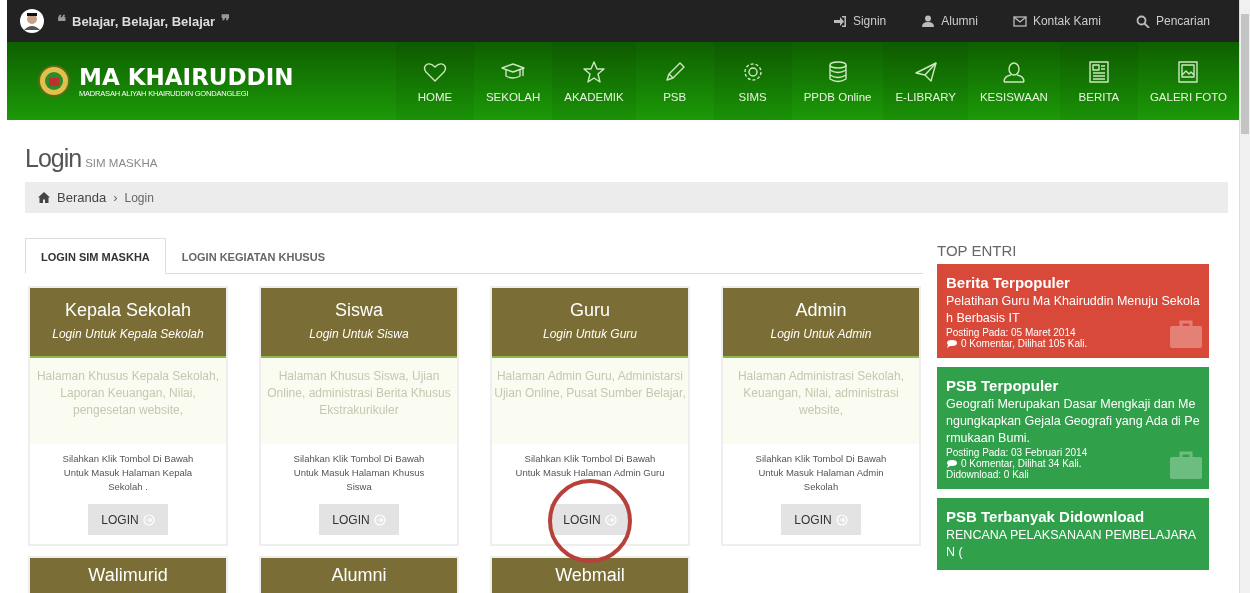  Describe the element at coordinates (359, 310) in the screenshot. I see `card-title: Siswa` at that location.